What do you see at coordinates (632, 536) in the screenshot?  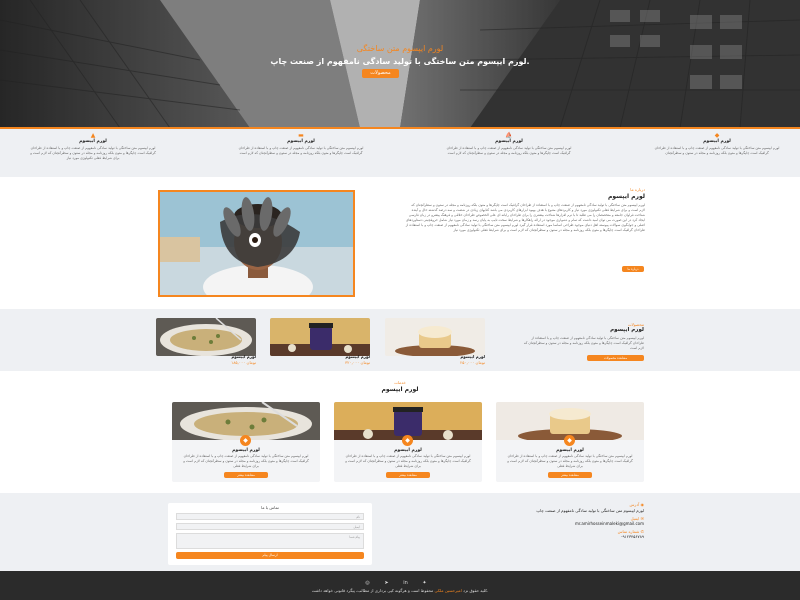 I see `phone-value: ۰۹۱۲۳۴۵۶۷۸۹` at bounding box center [632, 536].